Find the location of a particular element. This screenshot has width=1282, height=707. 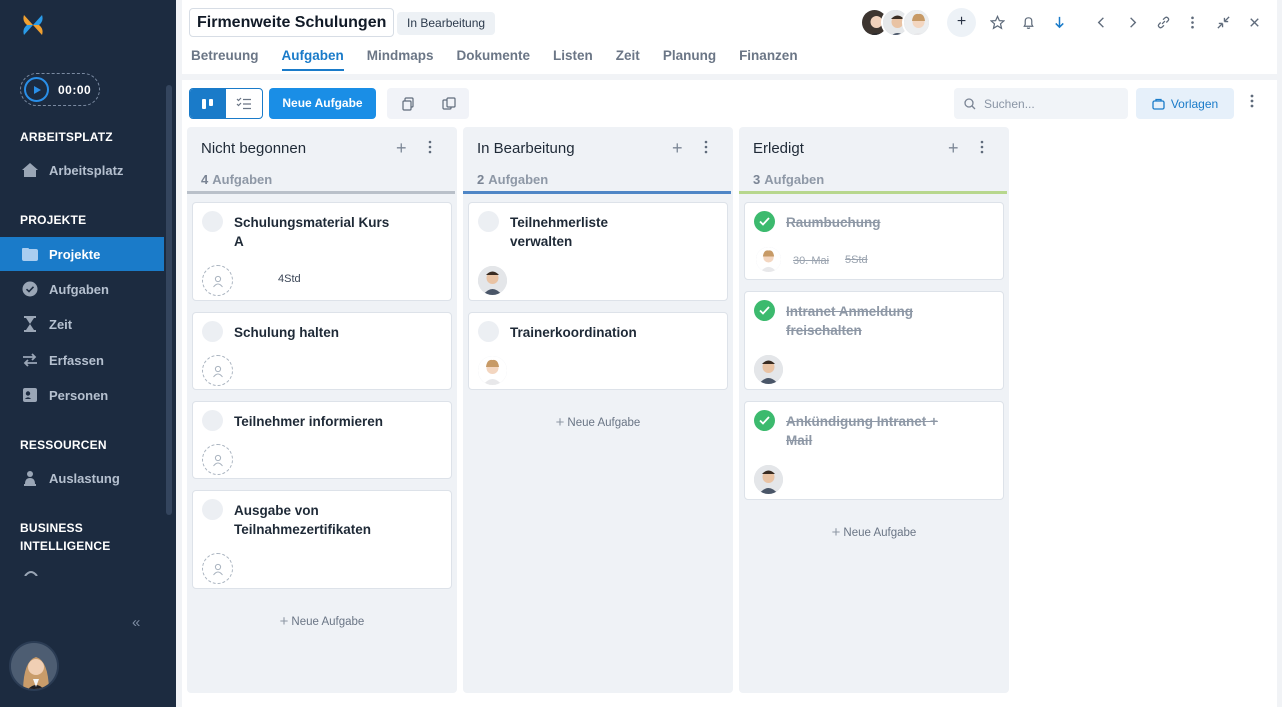

task-title: Teilnehmerliste verwalten is located at coordinates (595, 232).